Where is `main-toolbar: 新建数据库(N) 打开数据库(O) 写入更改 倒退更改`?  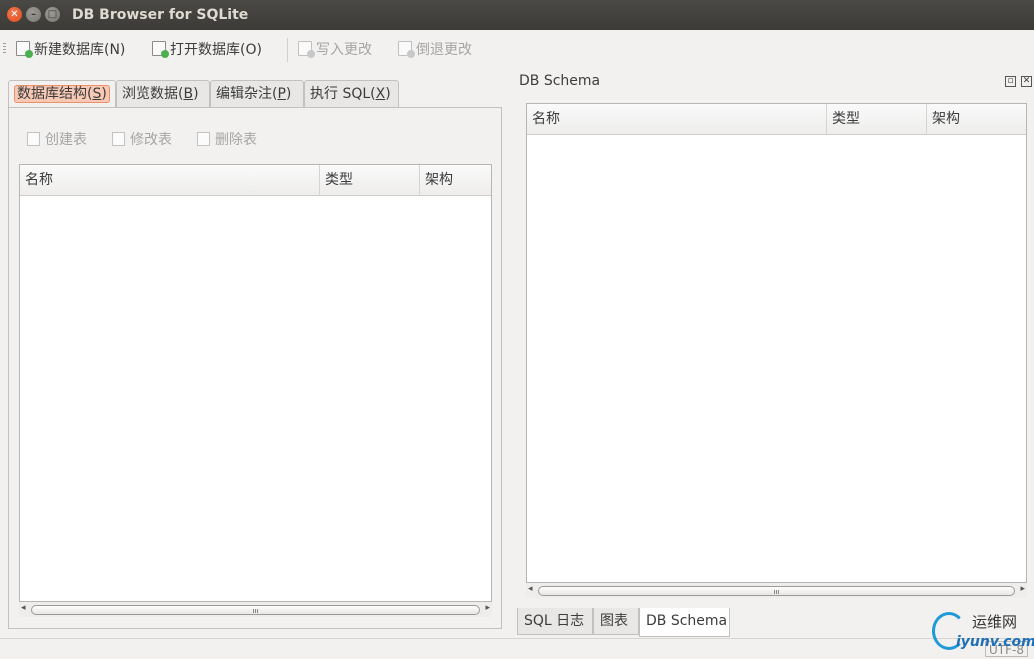
main-toolbar: 新建数据库(N) 打开数据库(O) 写入更改 倒退更改 is located at coordinates (517, 50).